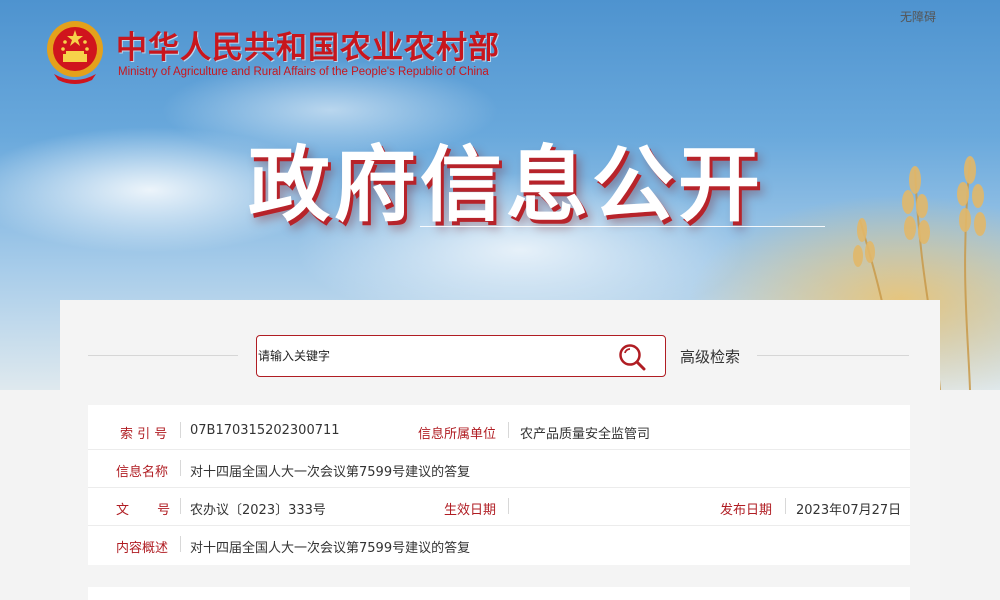 This screenshot has width=1000, height=600. What do you see at coordinates (75, 52) in the screenshot?
I see `national-emblem-icon` at bounding box center [75, 52].